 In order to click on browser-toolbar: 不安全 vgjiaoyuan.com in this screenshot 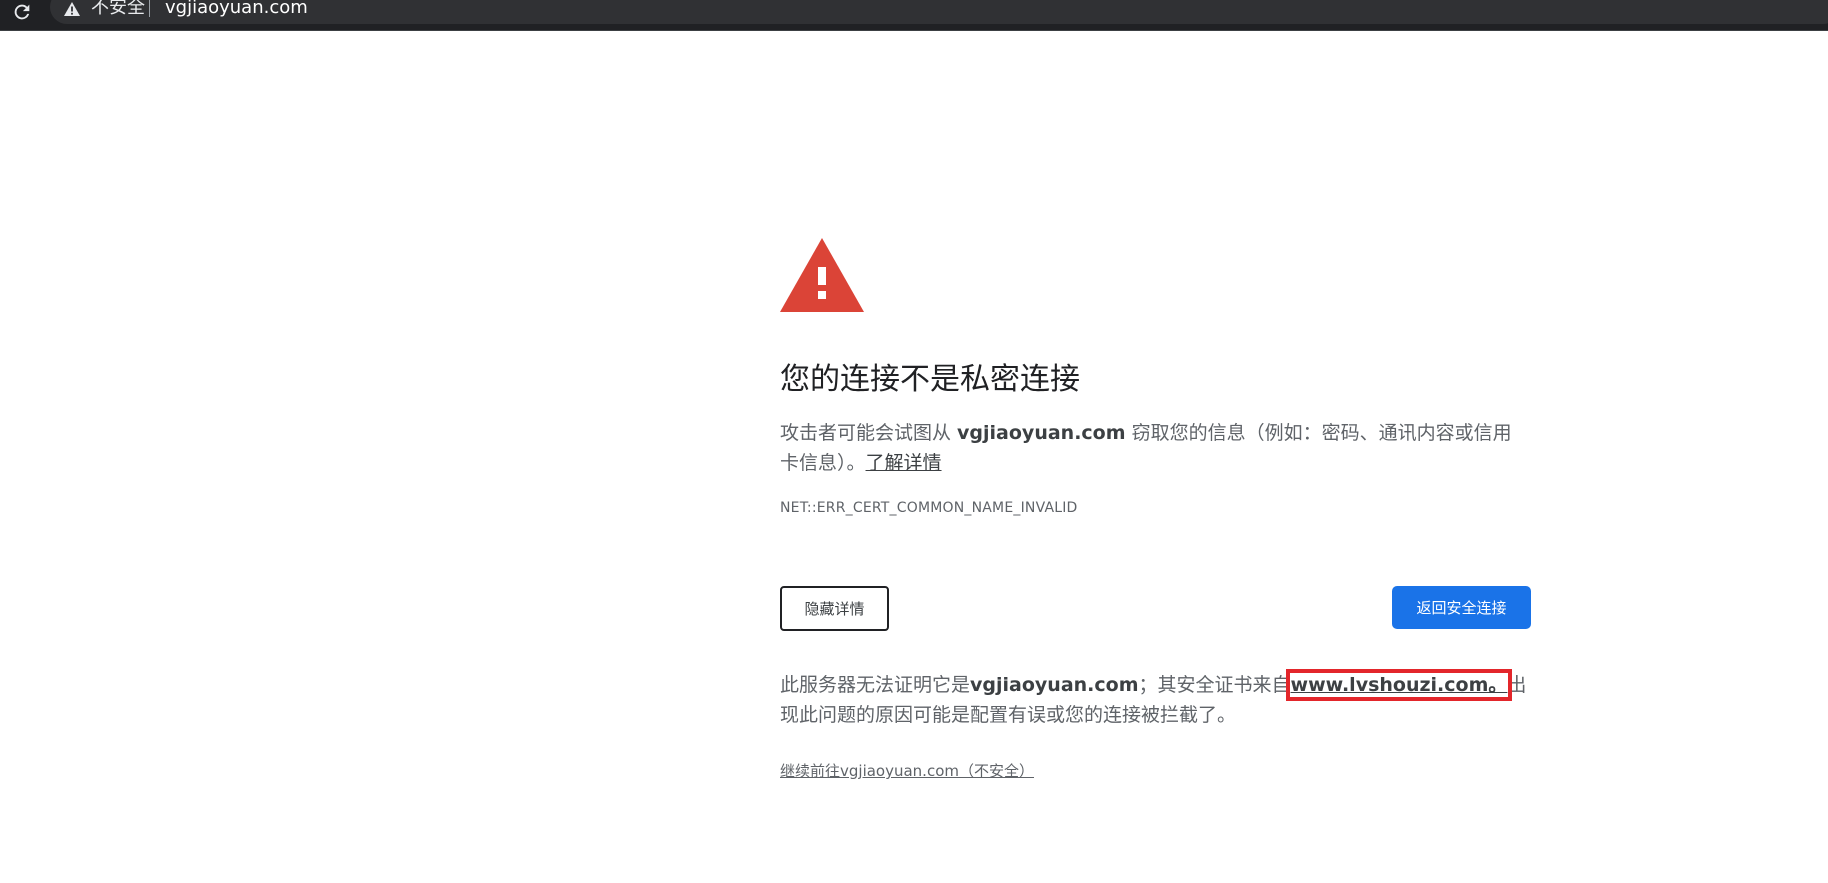, I will do `click(914, 15)`.